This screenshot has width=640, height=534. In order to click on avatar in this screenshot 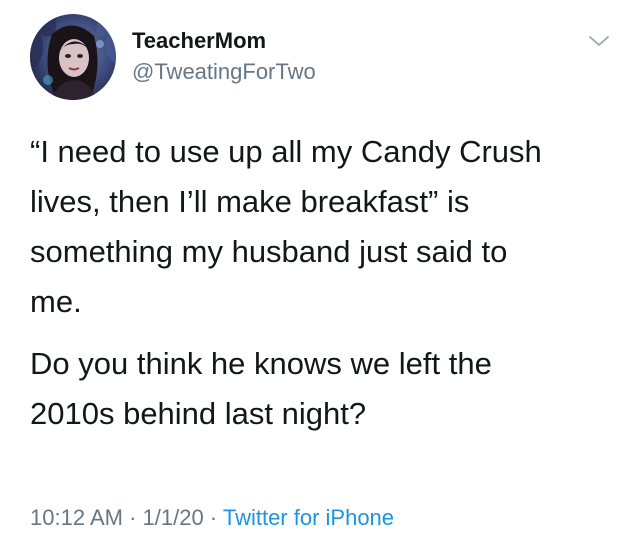, I will do `click(73, 57)`.